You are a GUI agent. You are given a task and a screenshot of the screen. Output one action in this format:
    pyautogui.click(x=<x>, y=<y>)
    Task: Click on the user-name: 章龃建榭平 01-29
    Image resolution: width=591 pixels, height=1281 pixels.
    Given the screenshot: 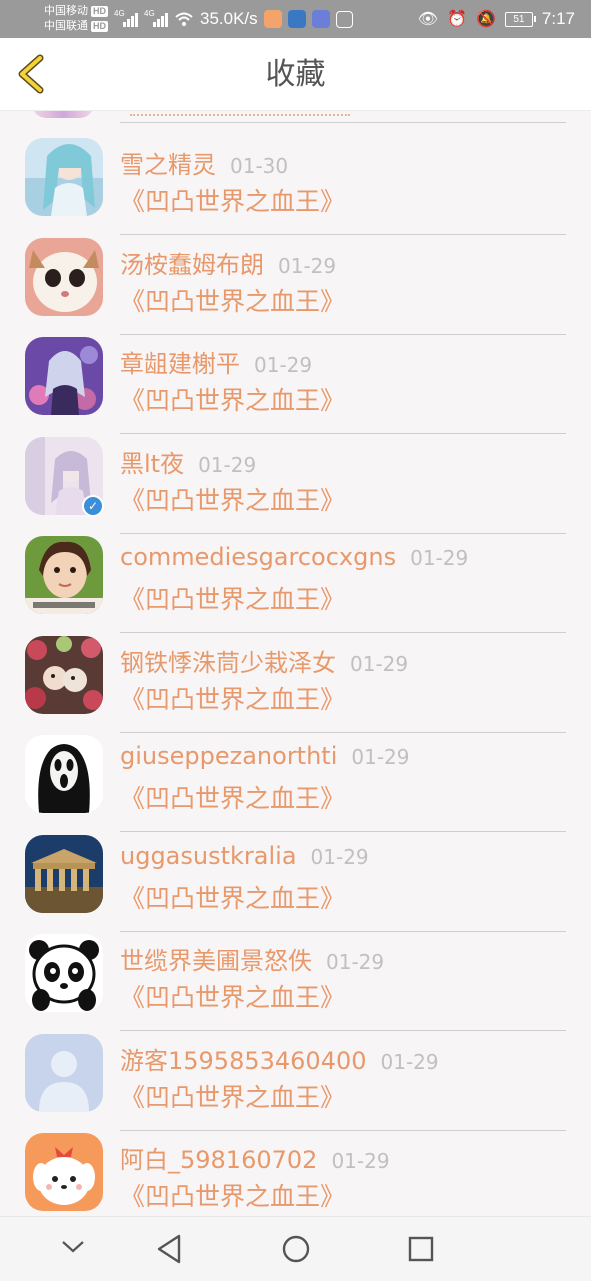 What is the action you would take?
    pyautogui.click(x=216, y=361)
    